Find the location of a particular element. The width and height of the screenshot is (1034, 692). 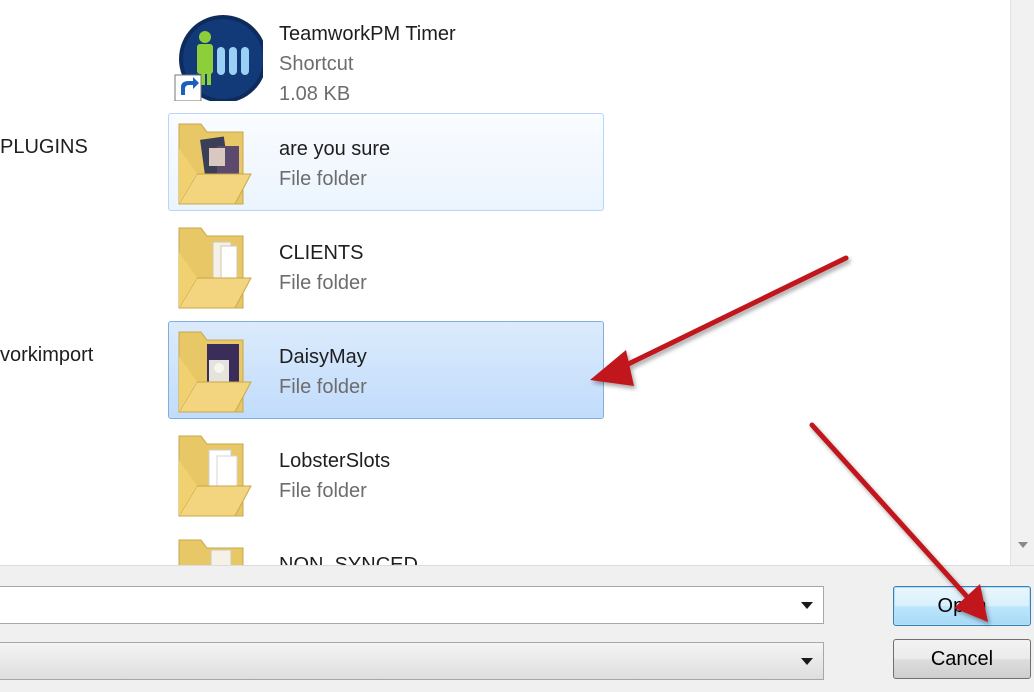

nav-item-workimport: vorkimport is located at coordinates (46, 355).